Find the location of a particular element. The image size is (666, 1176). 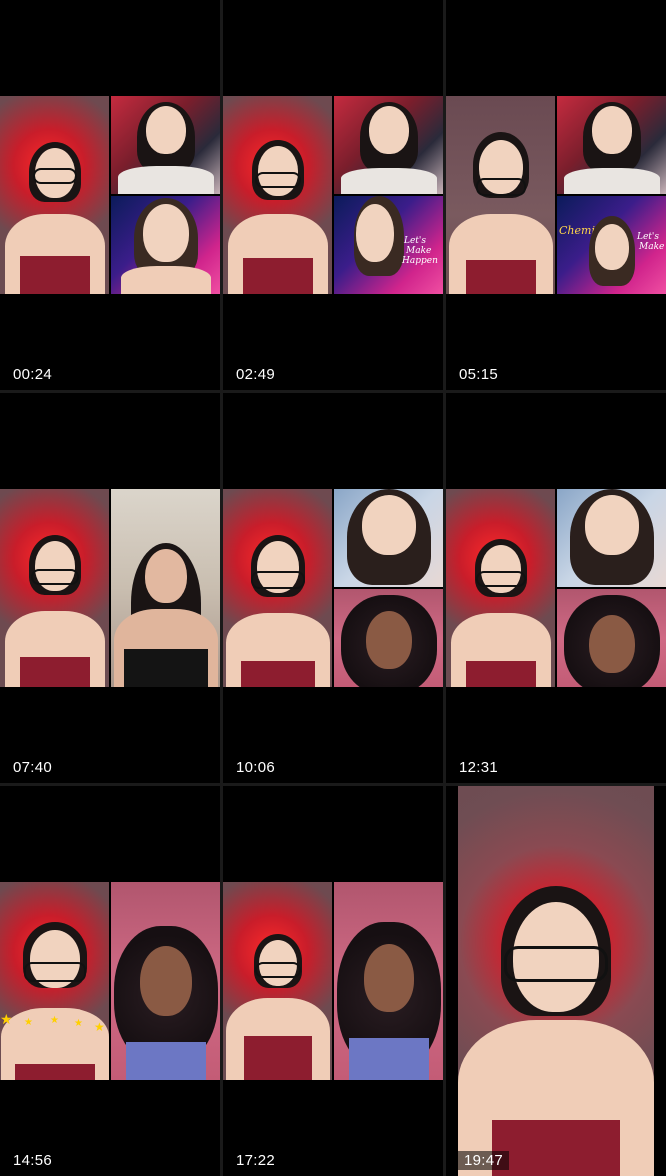

split-screen-frame: Chemiah Let's Make is located at coordinates (556, 195).